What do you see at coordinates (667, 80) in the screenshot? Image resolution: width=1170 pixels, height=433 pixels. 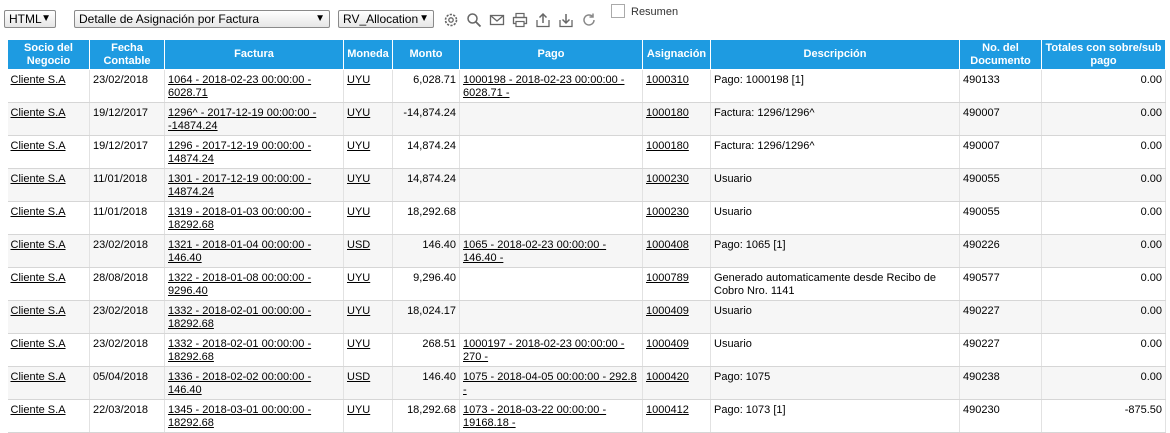 I see `asignacion-link: 1000310` at bounding box center [667, 80].